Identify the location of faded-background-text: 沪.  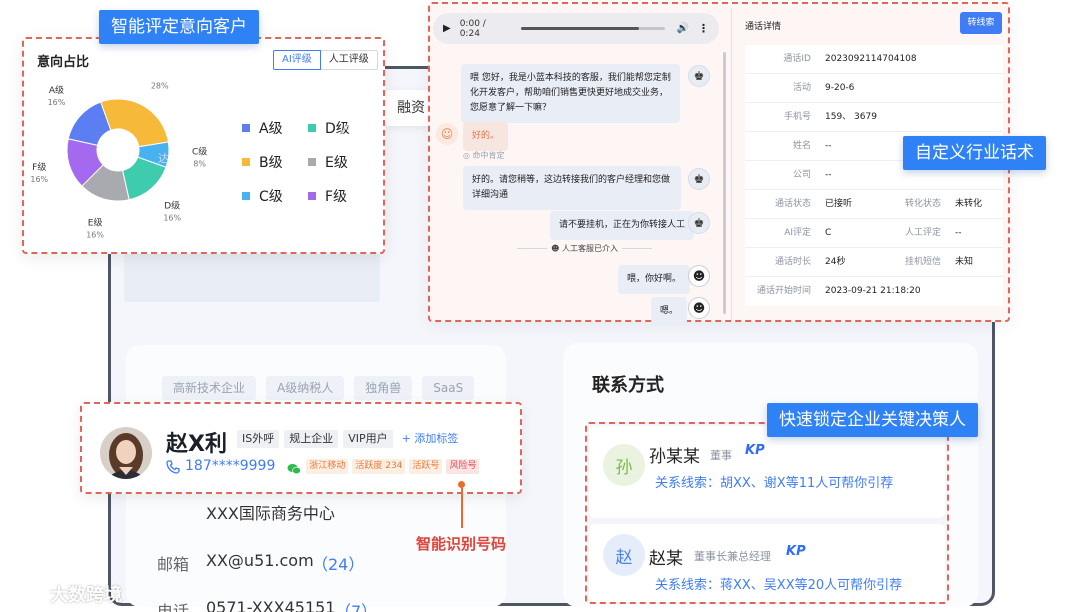
(345, 130).